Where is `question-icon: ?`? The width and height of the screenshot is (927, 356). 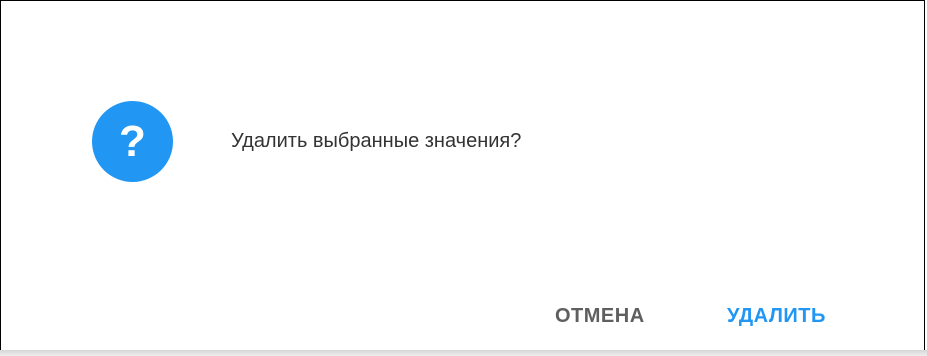
question-icon: ? is located at coordinates (132, 141).